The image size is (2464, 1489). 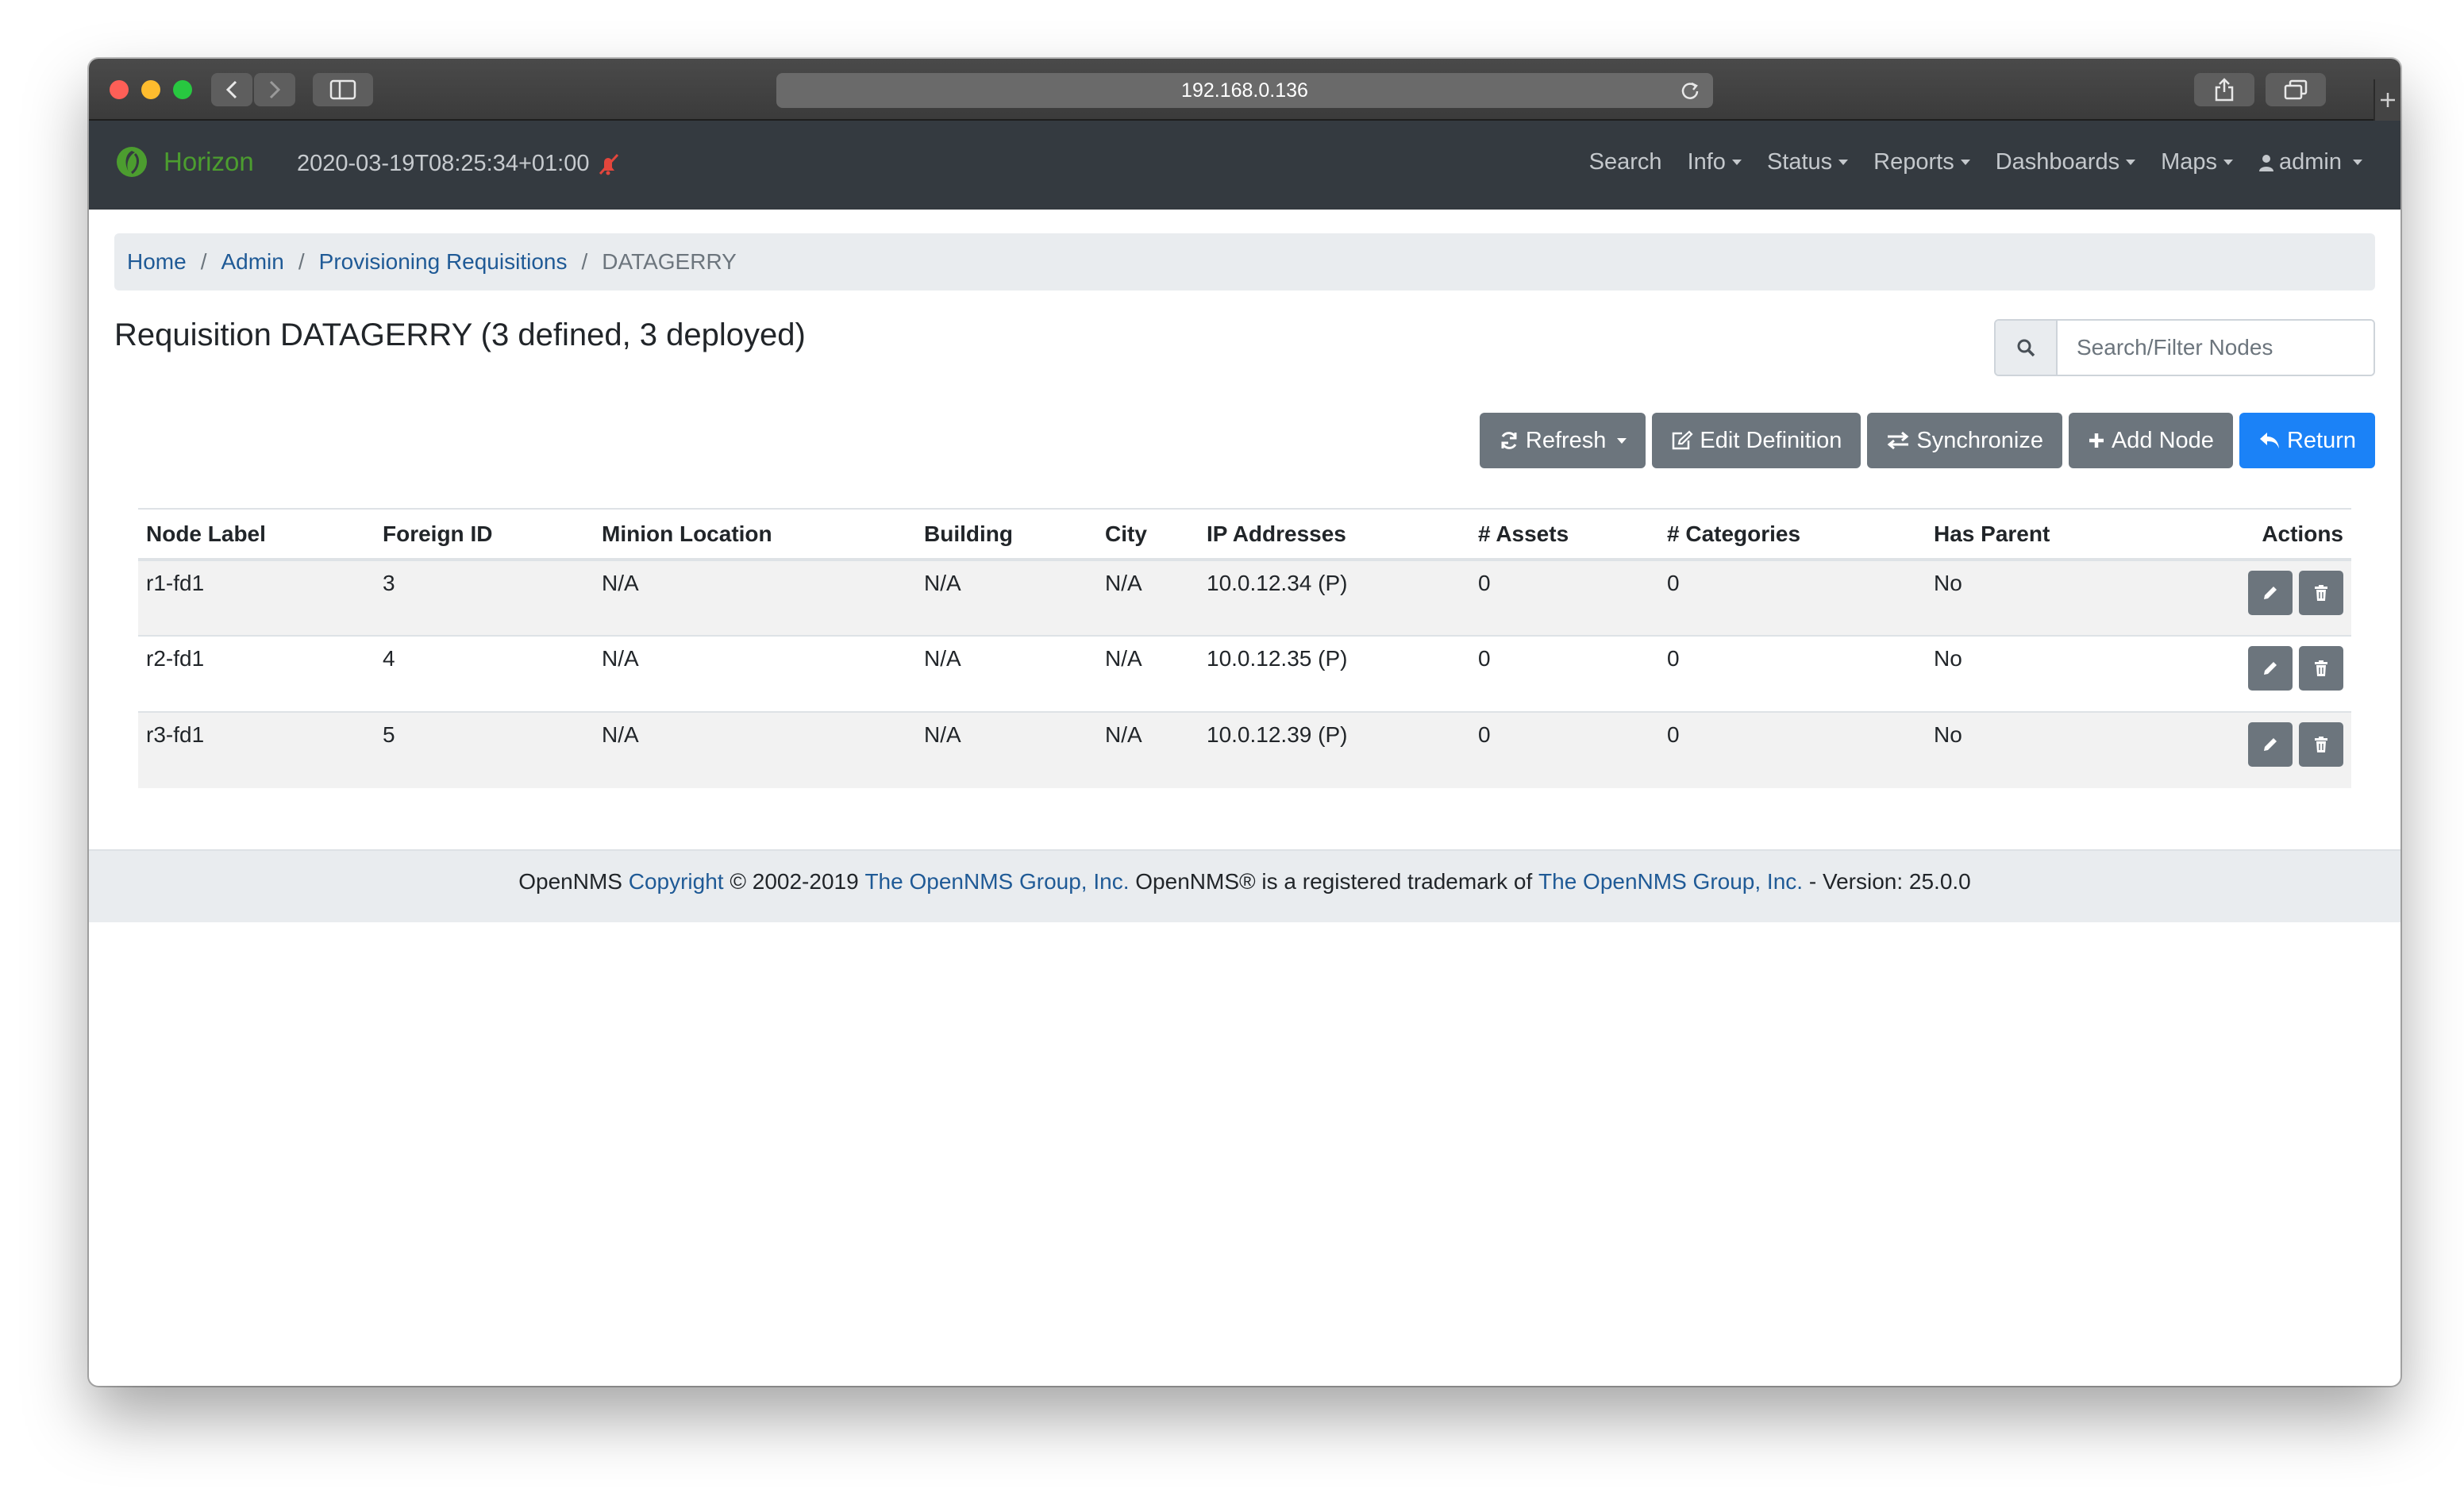 I want to click on notifications-off-icon, so click(x=608, y=165).